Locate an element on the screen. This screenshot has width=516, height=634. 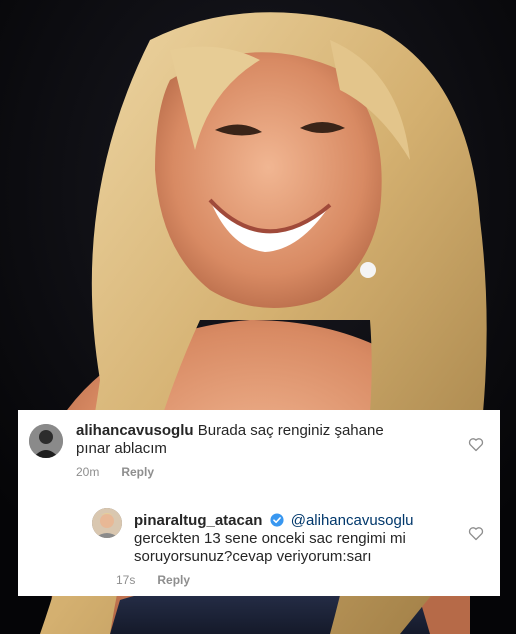
comment-timestamp: 17s is located at coordinates (126, 580).